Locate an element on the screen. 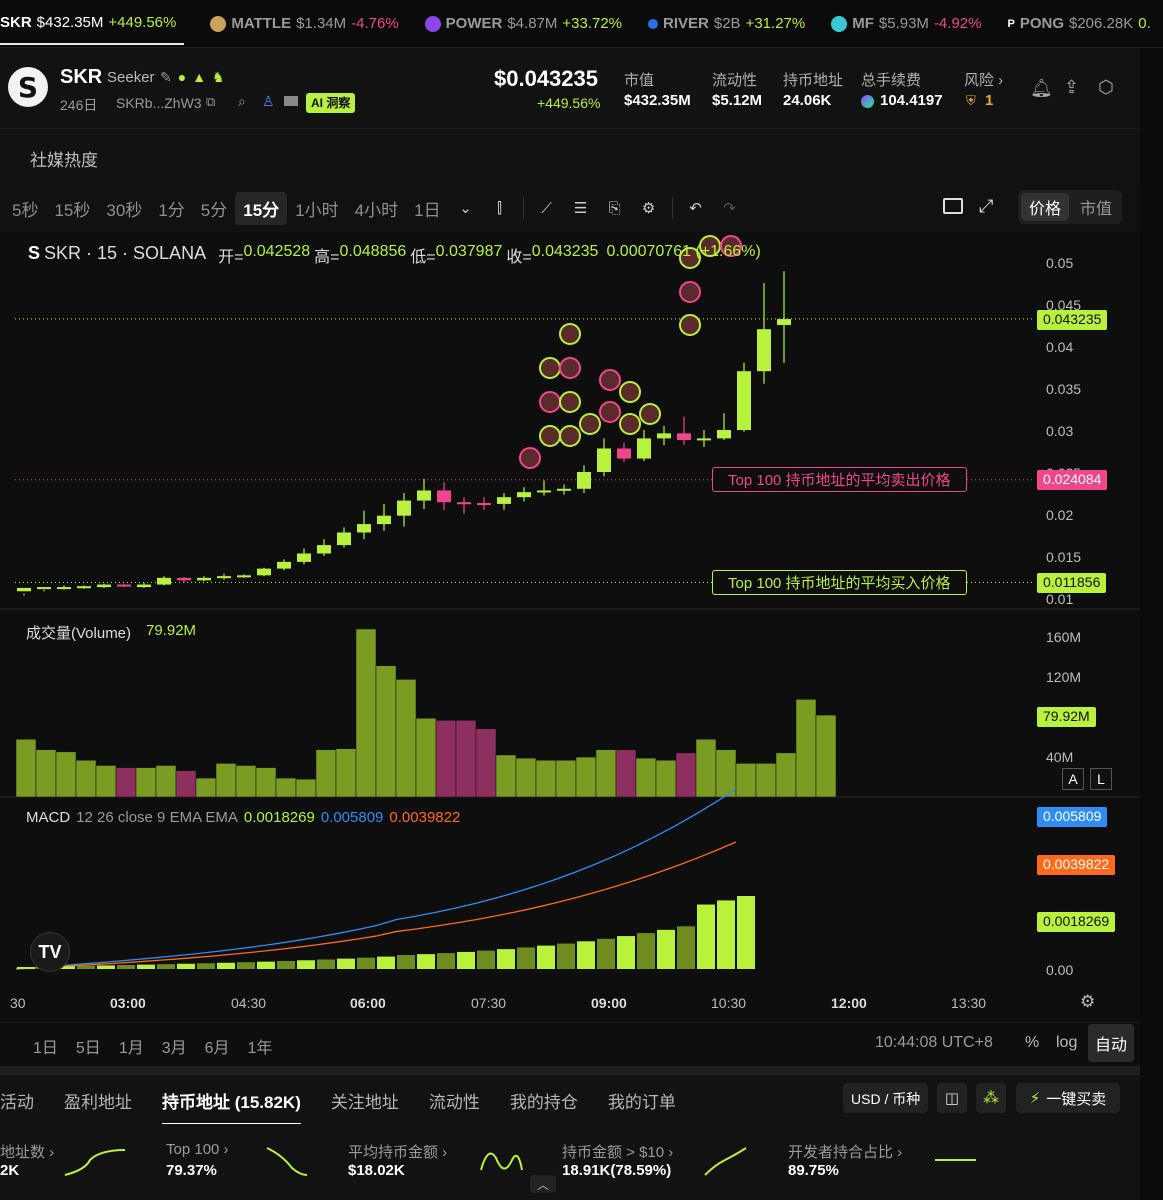 Image resolution: width=1163 pixels, height=1200 pixels. undo-icon: ↶ is located at coordinates (696, 208).